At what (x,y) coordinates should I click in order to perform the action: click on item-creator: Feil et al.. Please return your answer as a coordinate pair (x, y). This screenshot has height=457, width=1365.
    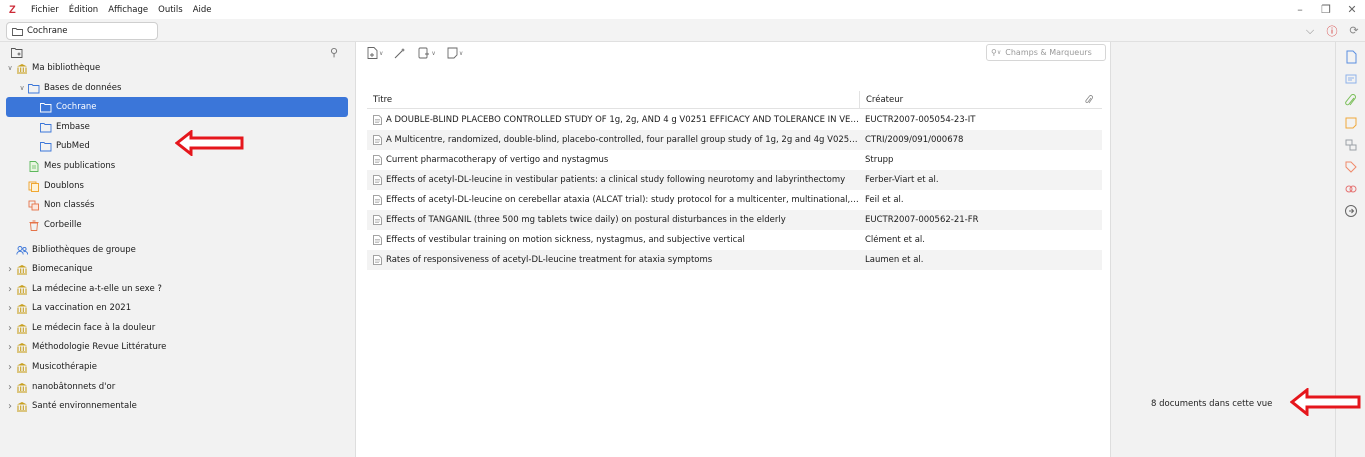
    Looking at the image, I should click on (884, 200).